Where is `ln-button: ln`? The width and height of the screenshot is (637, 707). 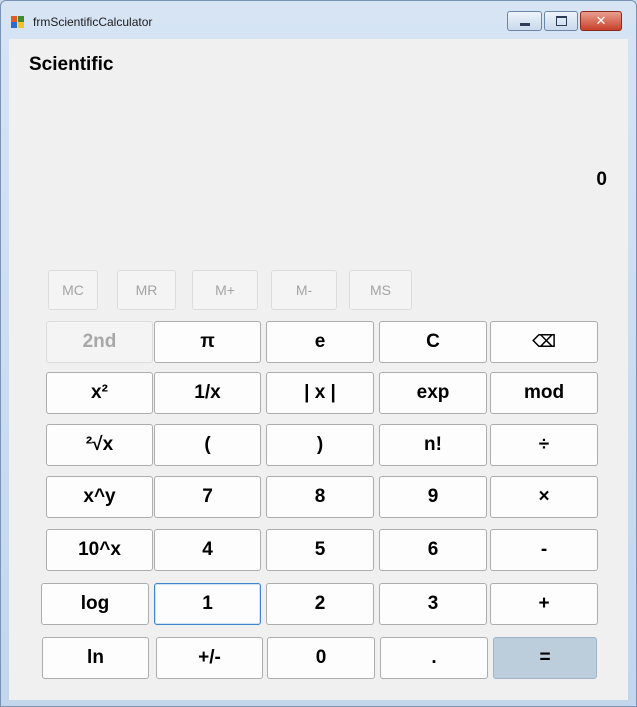
ln-button: ln is located at coordinates (95, 658).